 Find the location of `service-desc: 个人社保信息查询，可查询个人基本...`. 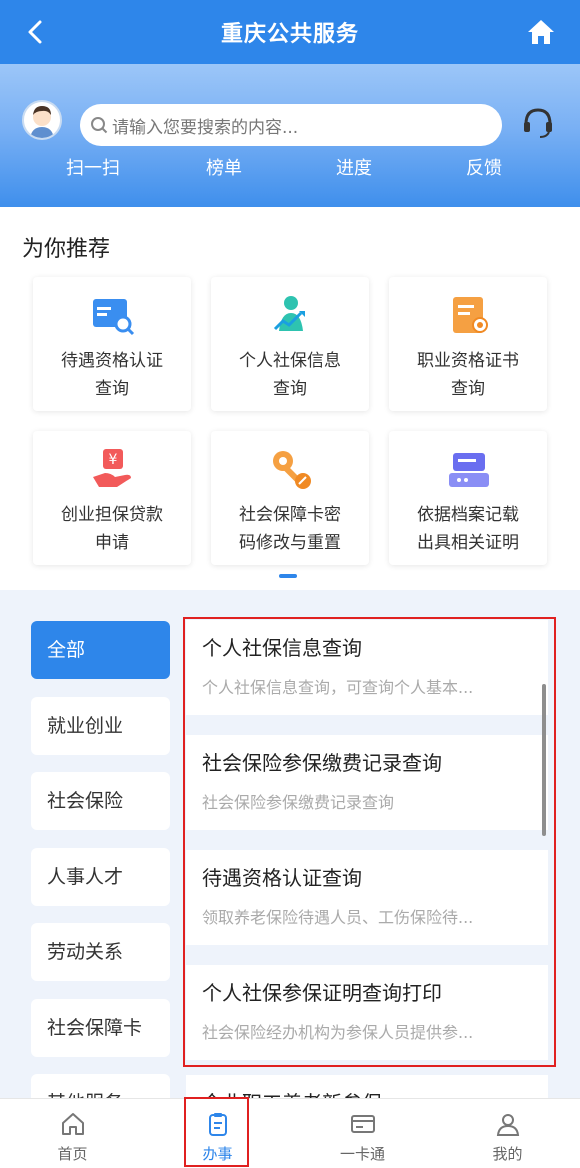

service-desc: 个人社保信息查询，可查询个人基本... is located at coordinates (338, 687).